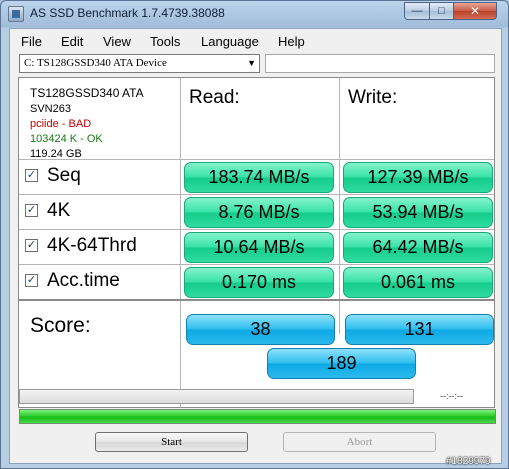 The height and width of the screenshot is (469, 509). I want to click on elapsed-time: --:--:--, so click(451, 396).